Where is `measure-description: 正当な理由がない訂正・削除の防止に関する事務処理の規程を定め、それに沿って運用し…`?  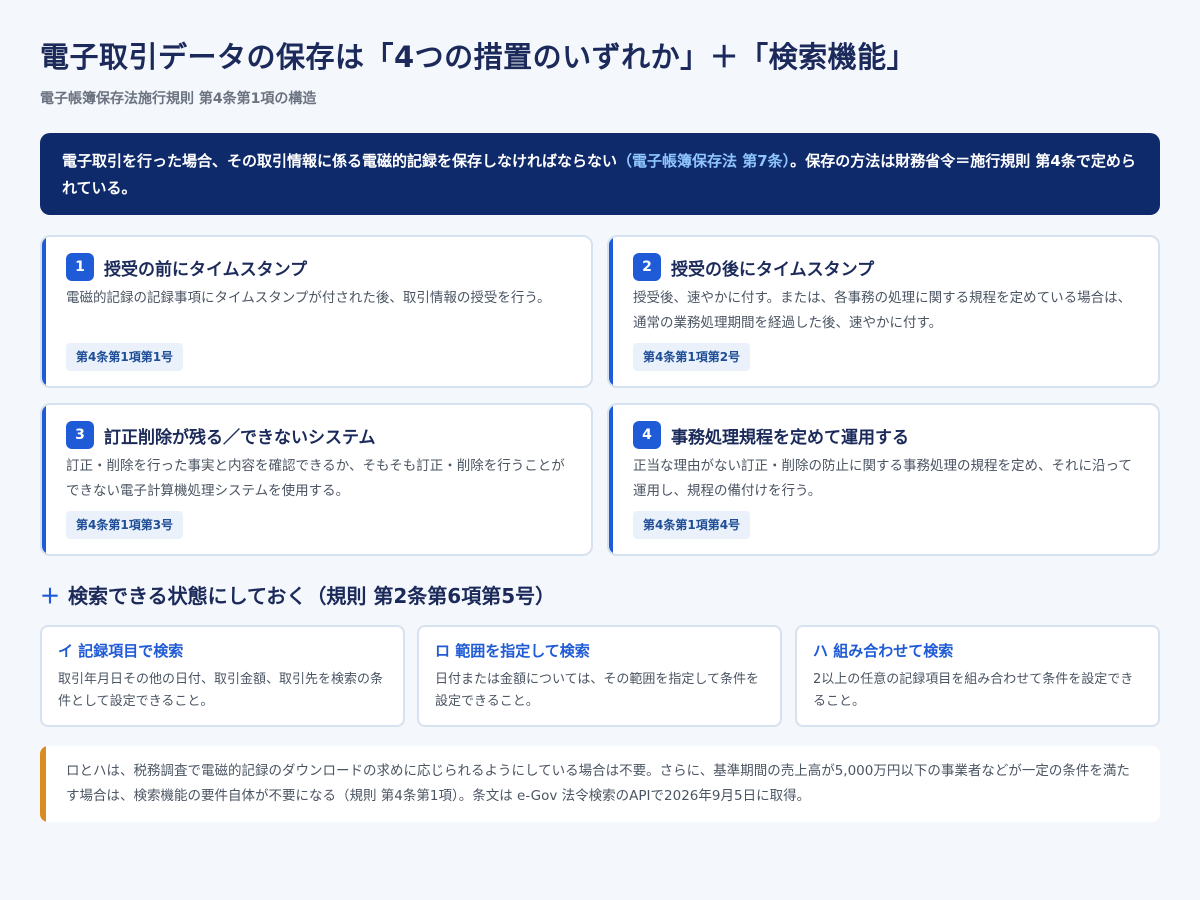 measure-description: 正当な理由がない訂正・削除の防止に関する事務処理の規程を定め、それに沿って運用し… is located at coordinates (882, 478).